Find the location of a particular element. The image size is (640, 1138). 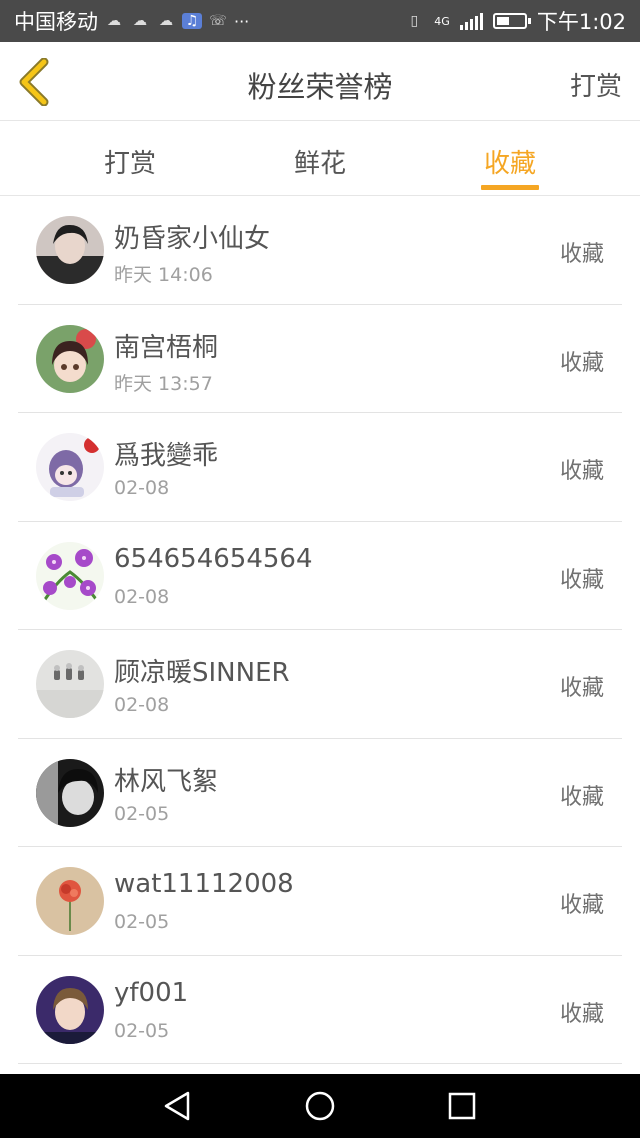

list-item: 奶昏家小仙女 昨天 14:06 收藏 is located at coordinates (320, 250).